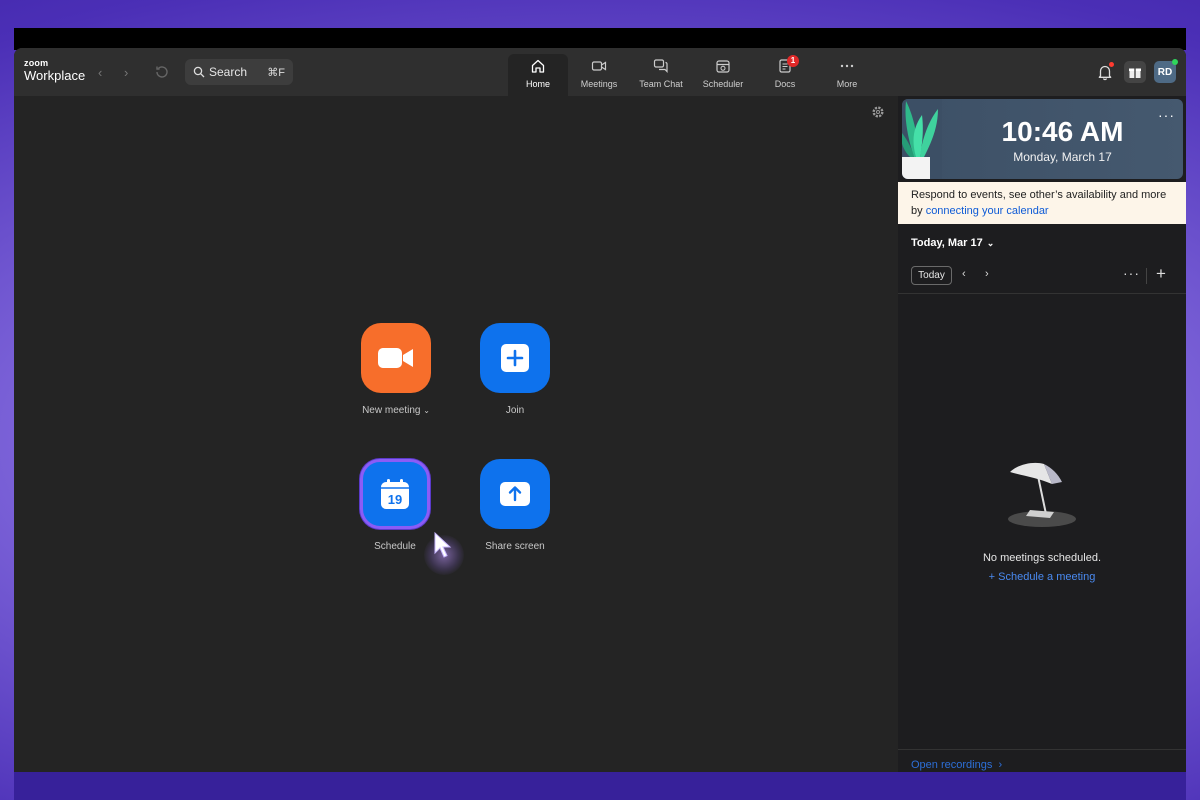  Describe the element at coordinates (1175, 62) in the screenshot. I see `online-status-dot` at that location.